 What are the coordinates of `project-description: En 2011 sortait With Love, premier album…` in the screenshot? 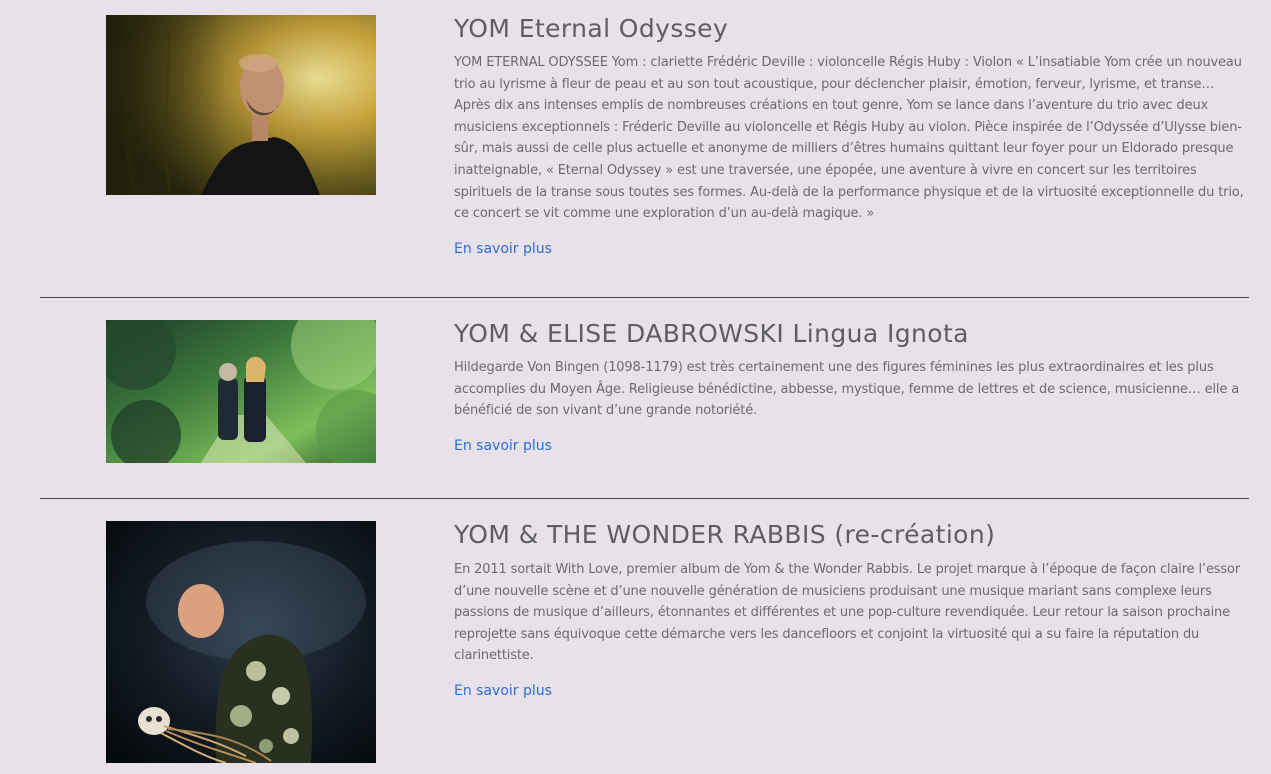 It's located at (847, 613).